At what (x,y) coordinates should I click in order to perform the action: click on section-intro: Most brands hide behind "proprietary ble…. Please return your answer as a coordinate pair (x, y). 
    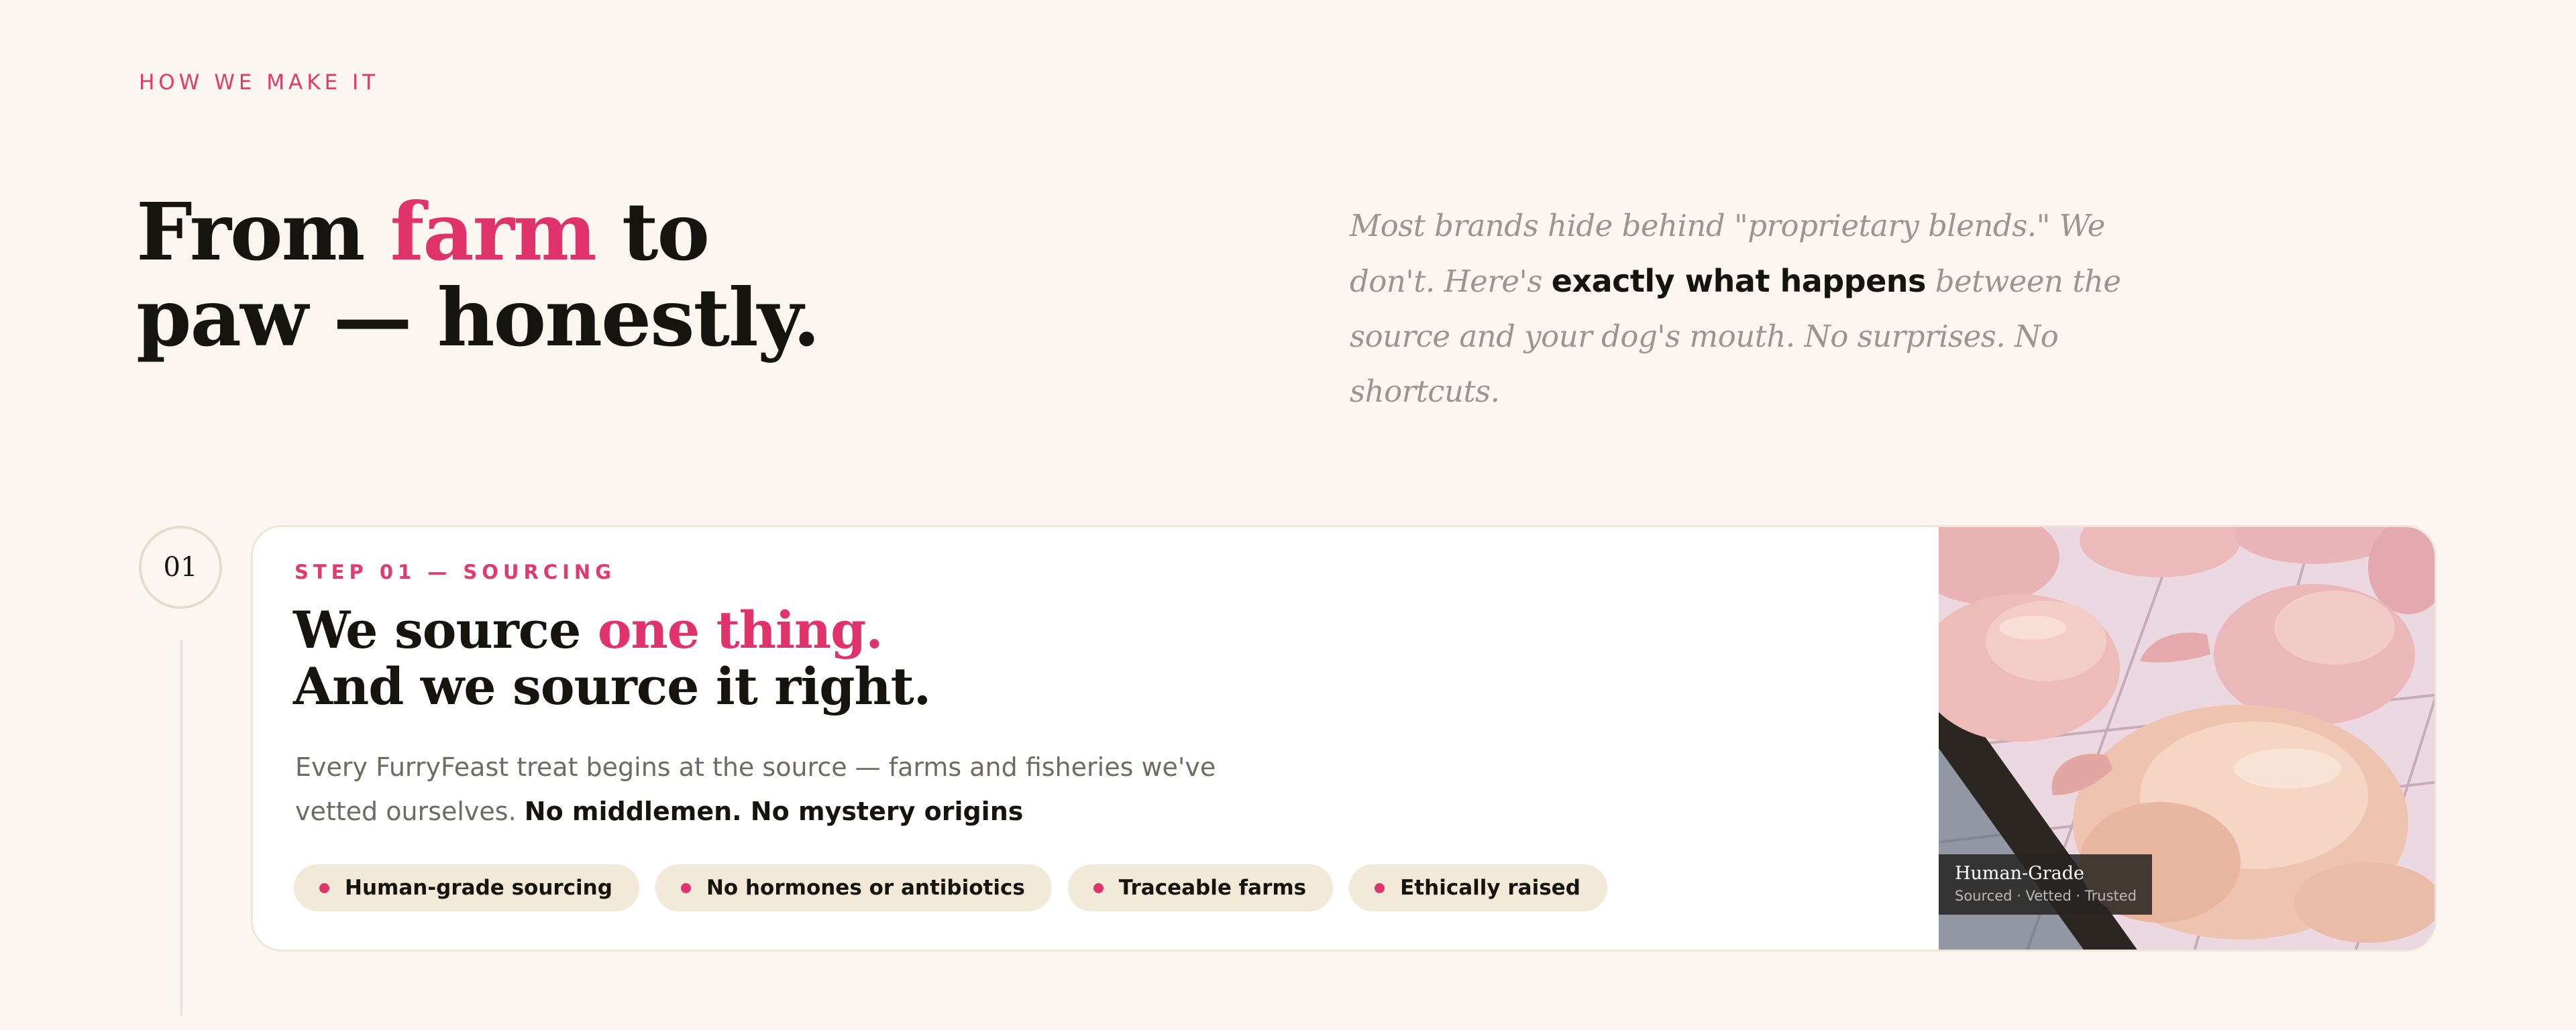
    Looking at the image, I should click on (1759, 308).